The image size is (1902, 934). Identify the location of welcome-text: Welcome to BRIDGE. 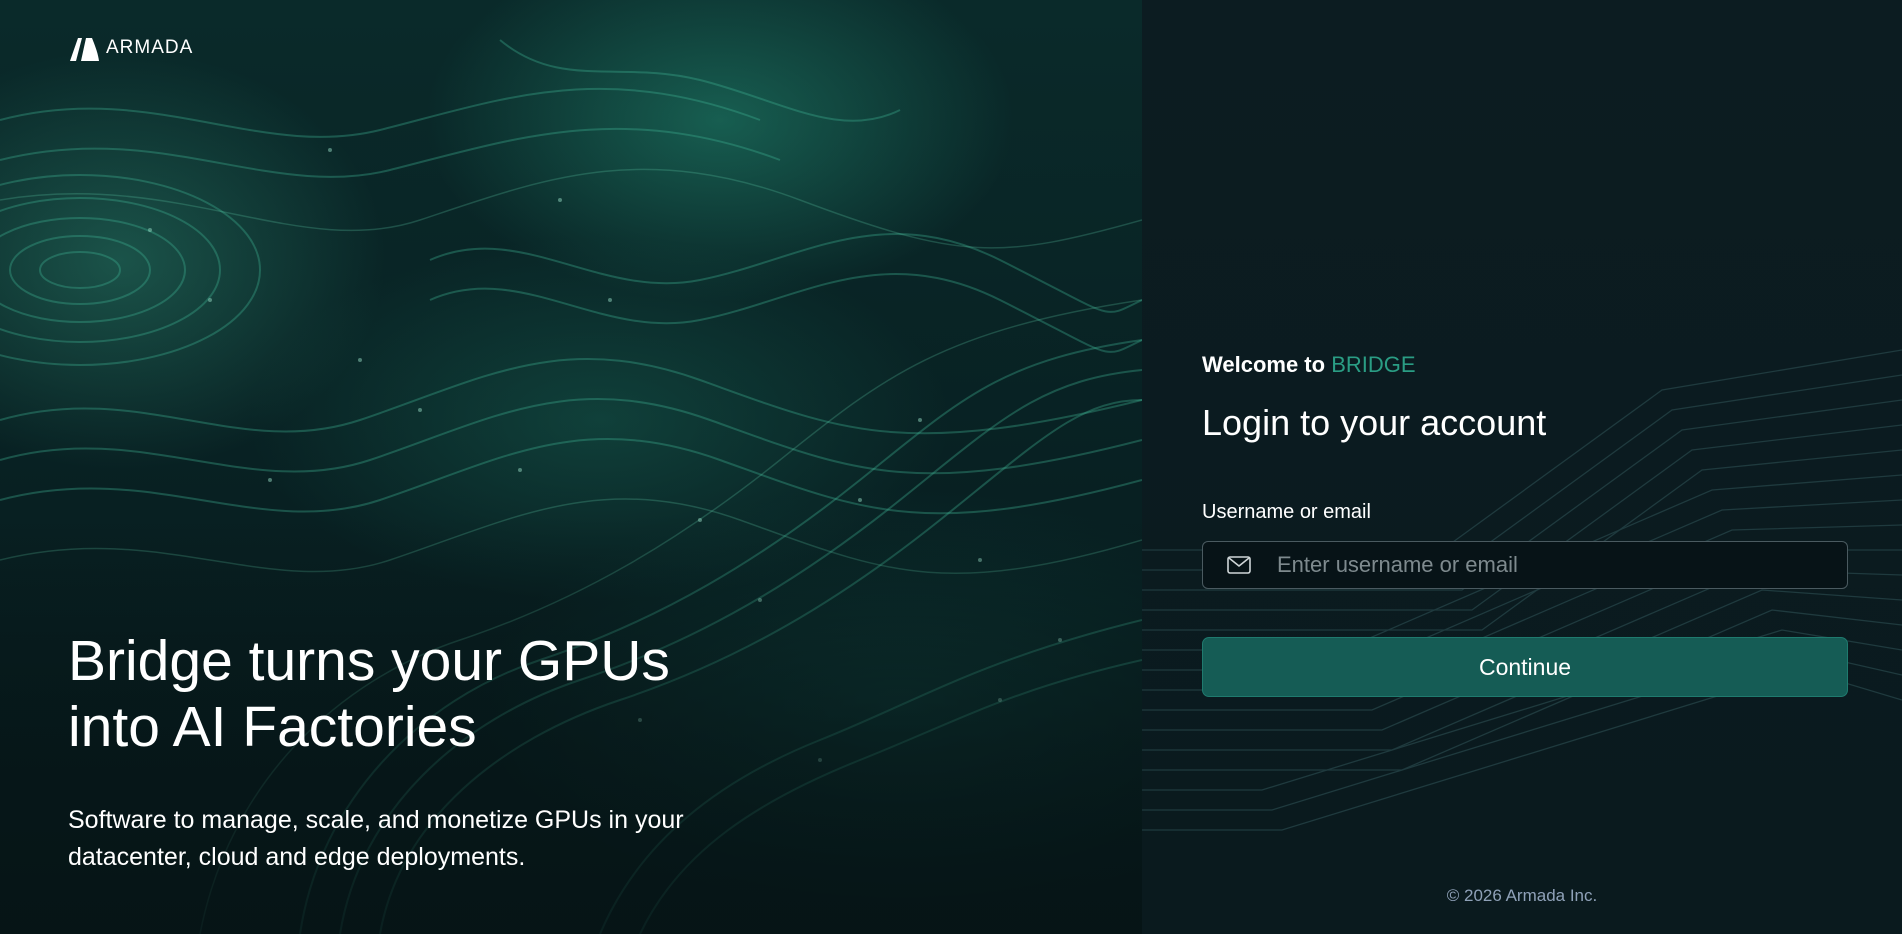
(1309, 365).